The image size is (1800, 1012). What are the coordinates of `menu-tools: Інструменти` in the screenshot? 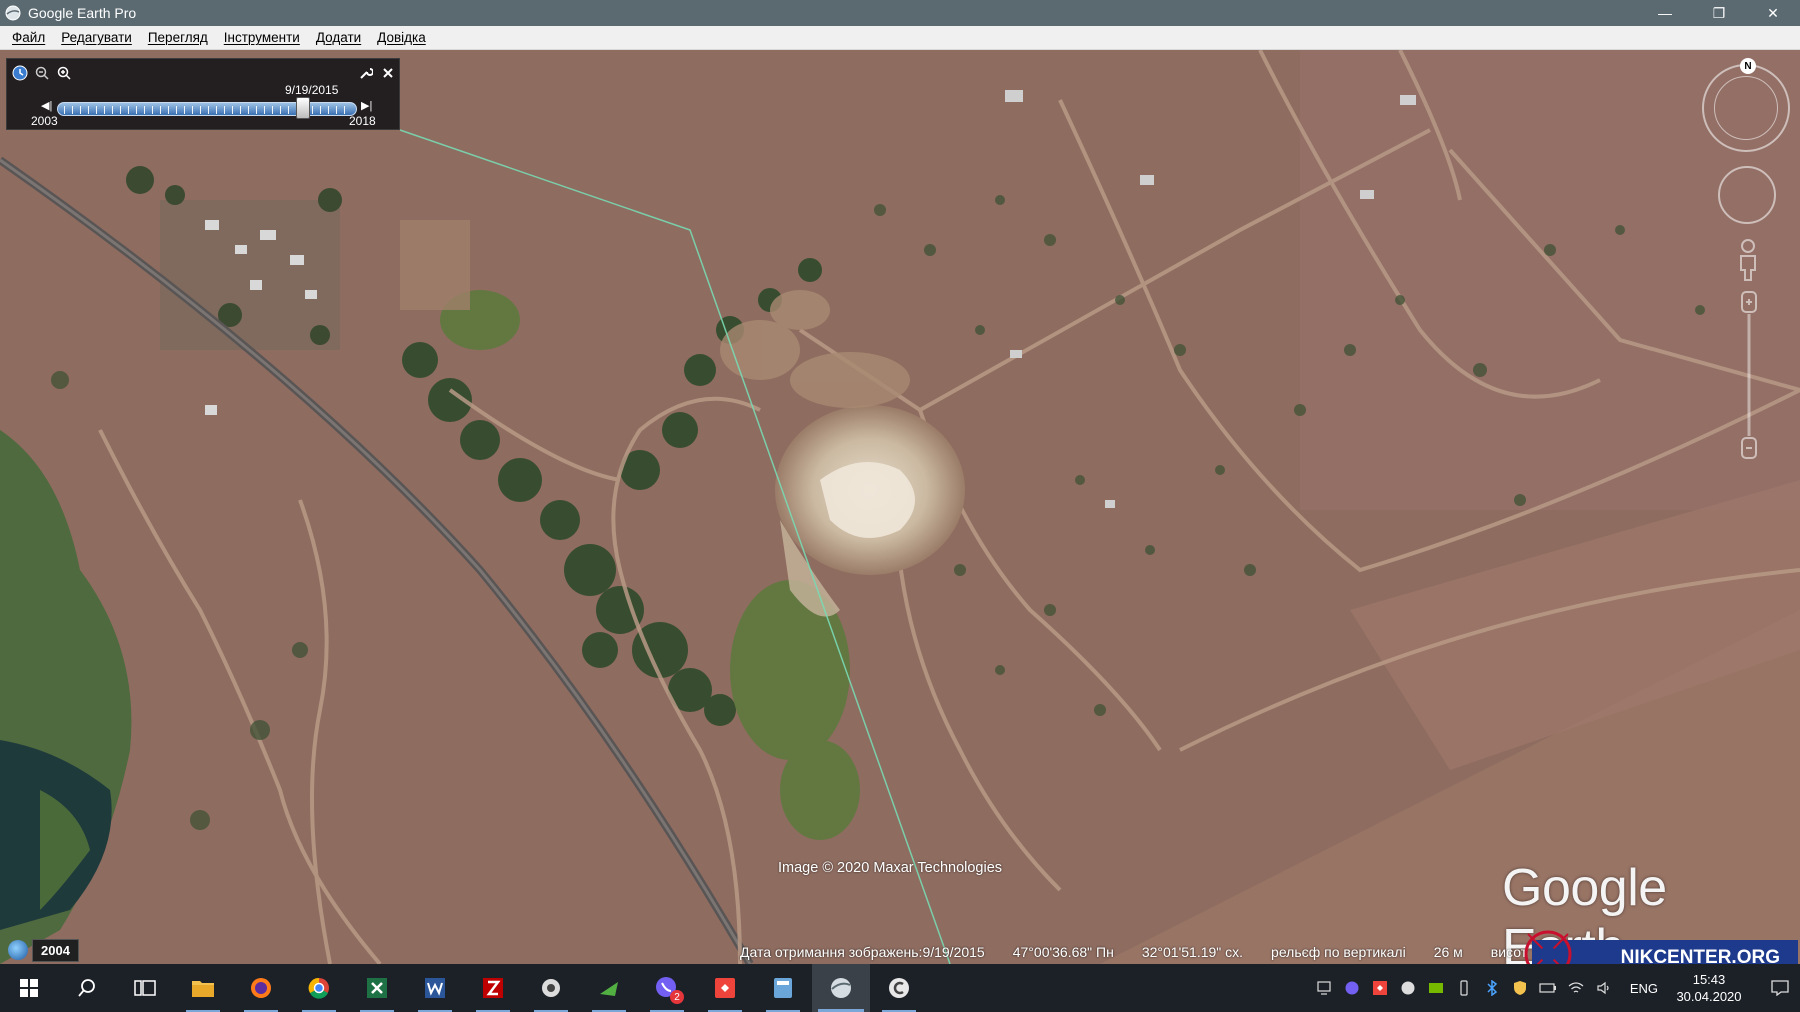 It's located at (262, 37).